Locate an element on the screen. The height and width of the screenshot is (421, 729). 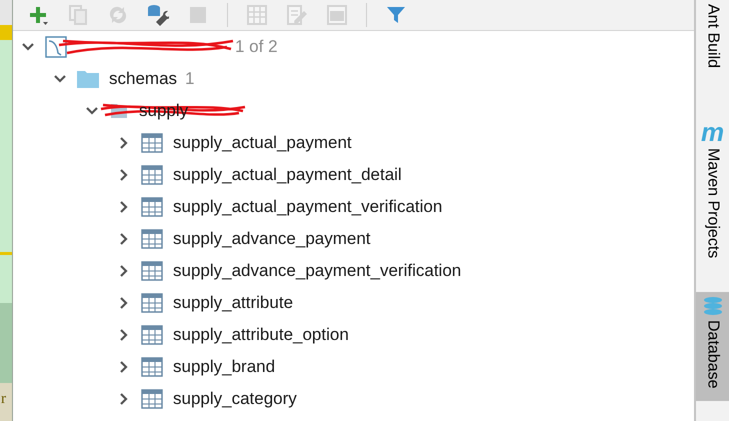
tree-row: supply_actual_payment is located at coordinates (353, 143).